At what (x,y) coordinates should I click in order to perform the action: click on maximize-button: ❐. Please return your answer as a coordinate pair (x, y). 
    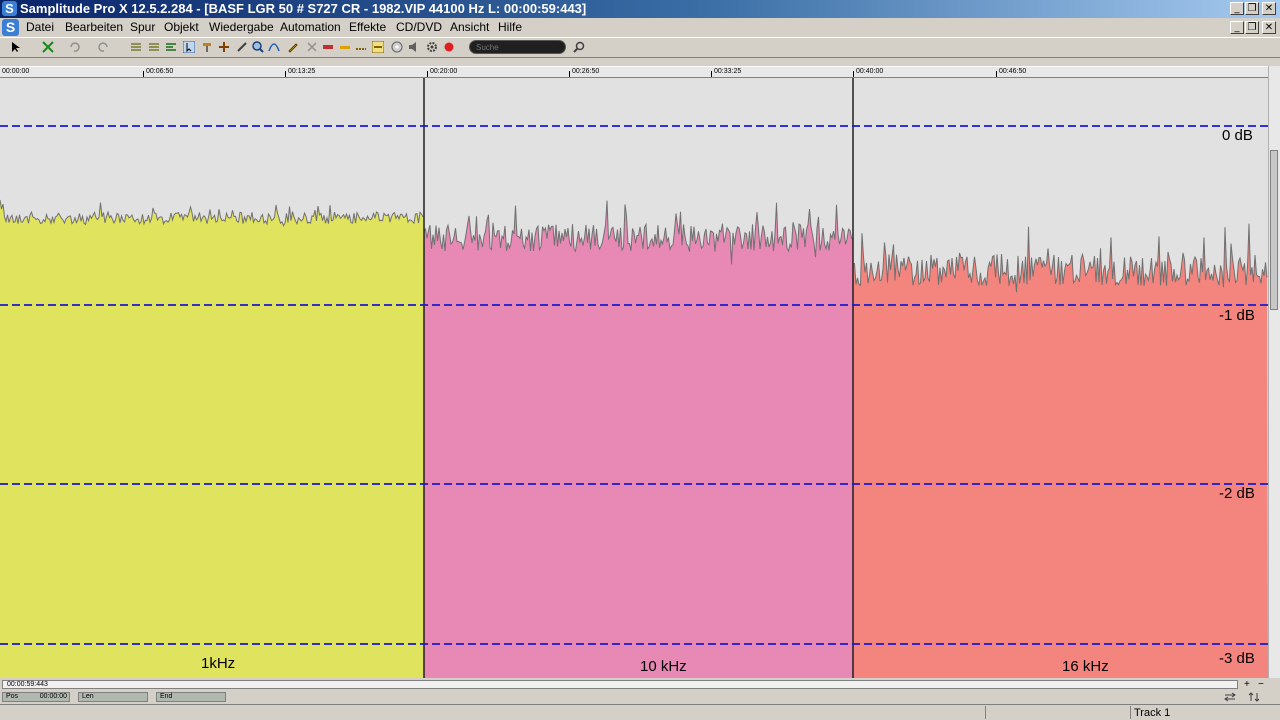
    Looking at the image, I should click on (1252, 8).